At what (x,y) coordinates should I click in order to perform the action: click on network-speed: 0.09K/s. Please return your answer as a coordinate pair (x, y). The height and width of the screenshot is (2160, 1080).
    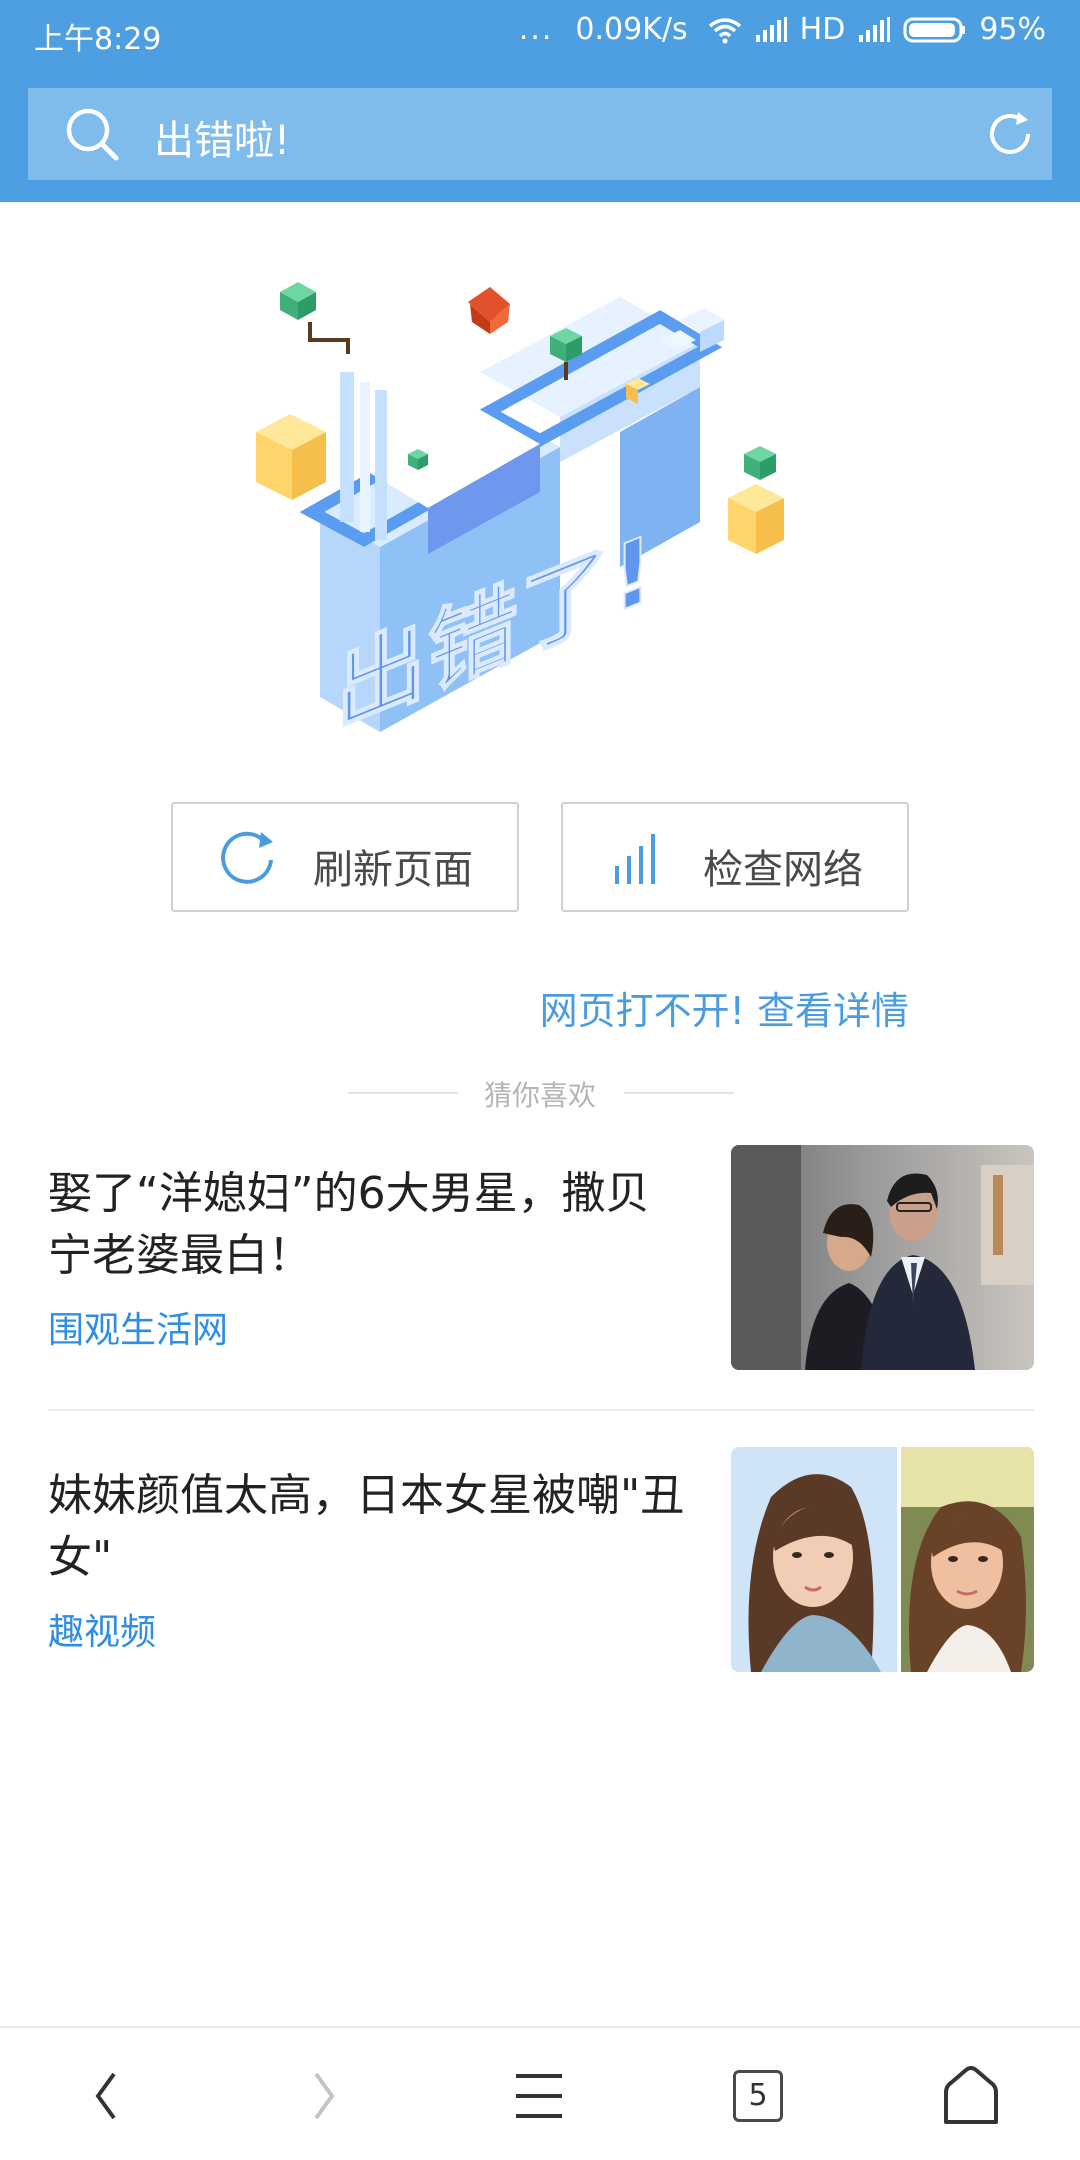
    Looking at the image, I should click on (631, 29).